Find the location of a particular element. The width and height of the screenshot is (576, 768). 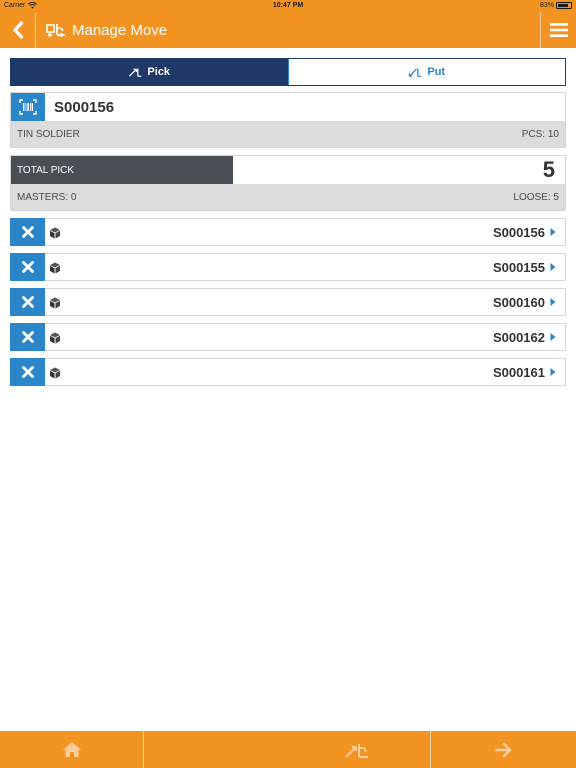

home-icon is located at coordinates (71, 749).